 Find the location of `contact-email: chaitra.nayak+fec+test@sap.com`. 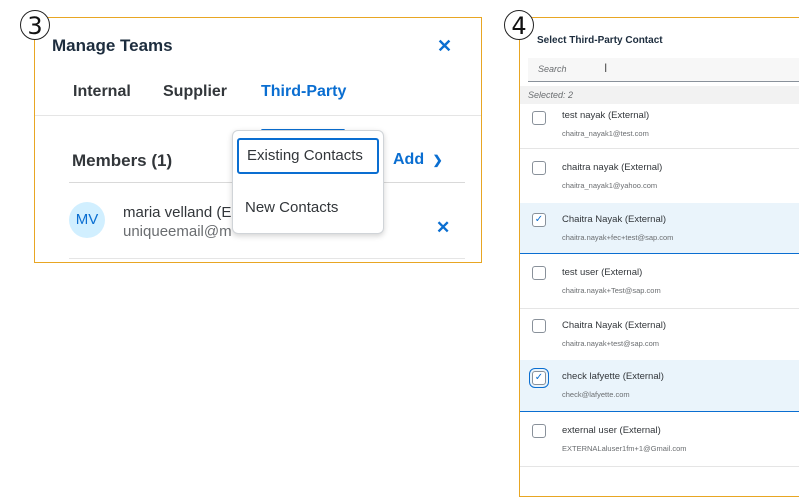

contact-email: chaitra.nayak+fec+test@sap.com is located at coordinates (618, 237).